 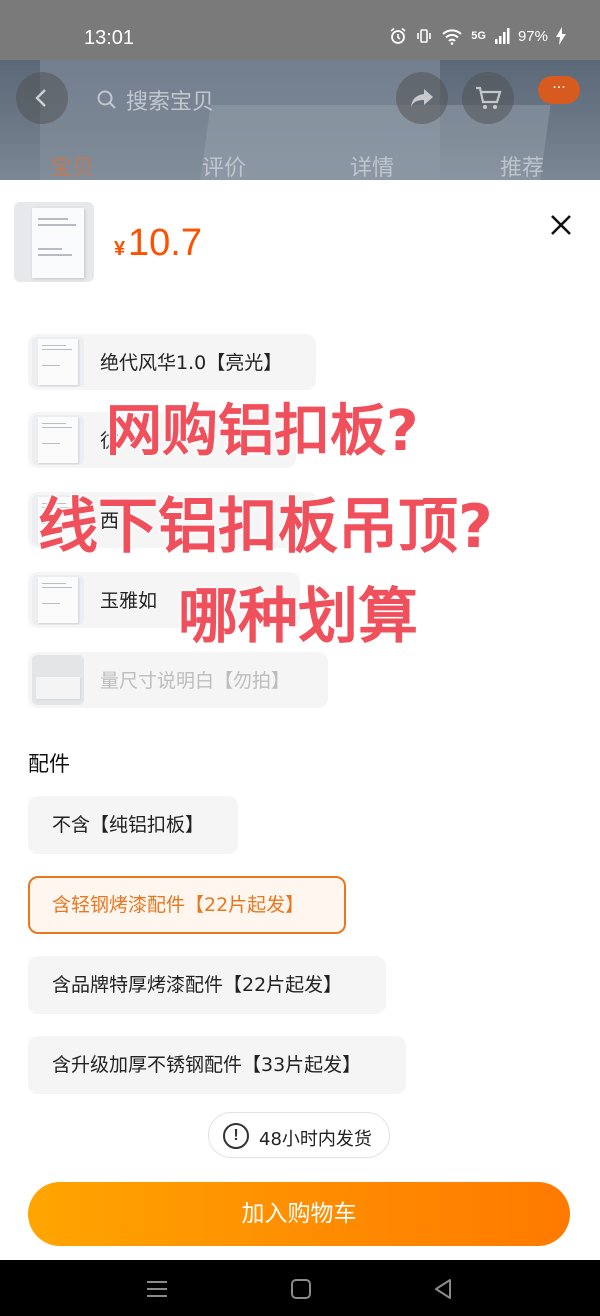 What do you see at coordinates (195, 681) in the screenshot?
I see `spec-label: 量尺寸说明白【勿拍】` at bounding box center [195, 681].